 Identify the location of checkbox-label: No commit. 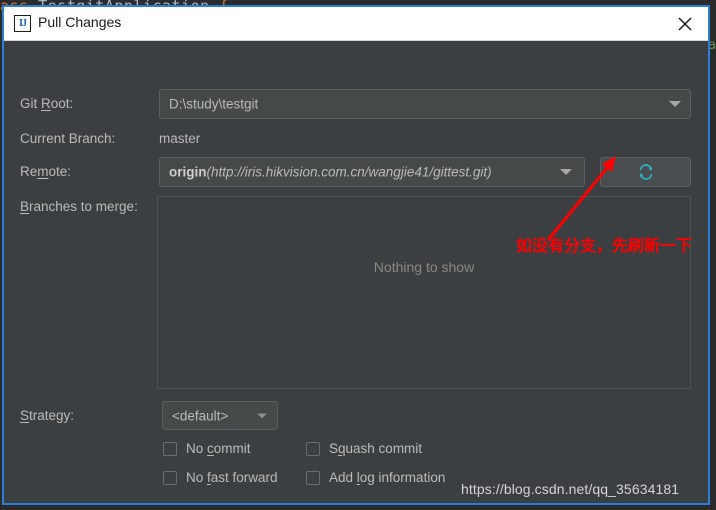
(218, 448).